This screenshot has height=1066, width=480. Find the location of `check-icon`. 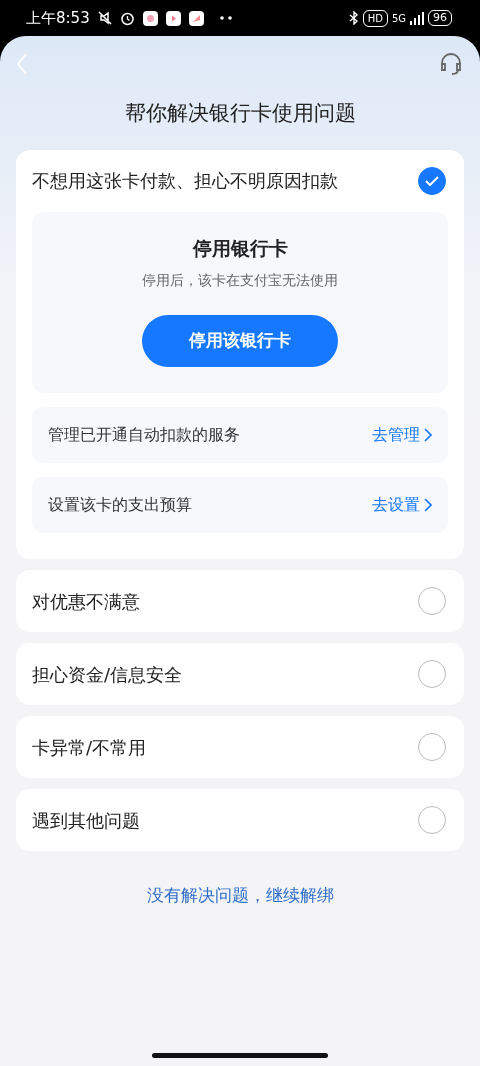

check-icon is located at coordinates (432, 180).